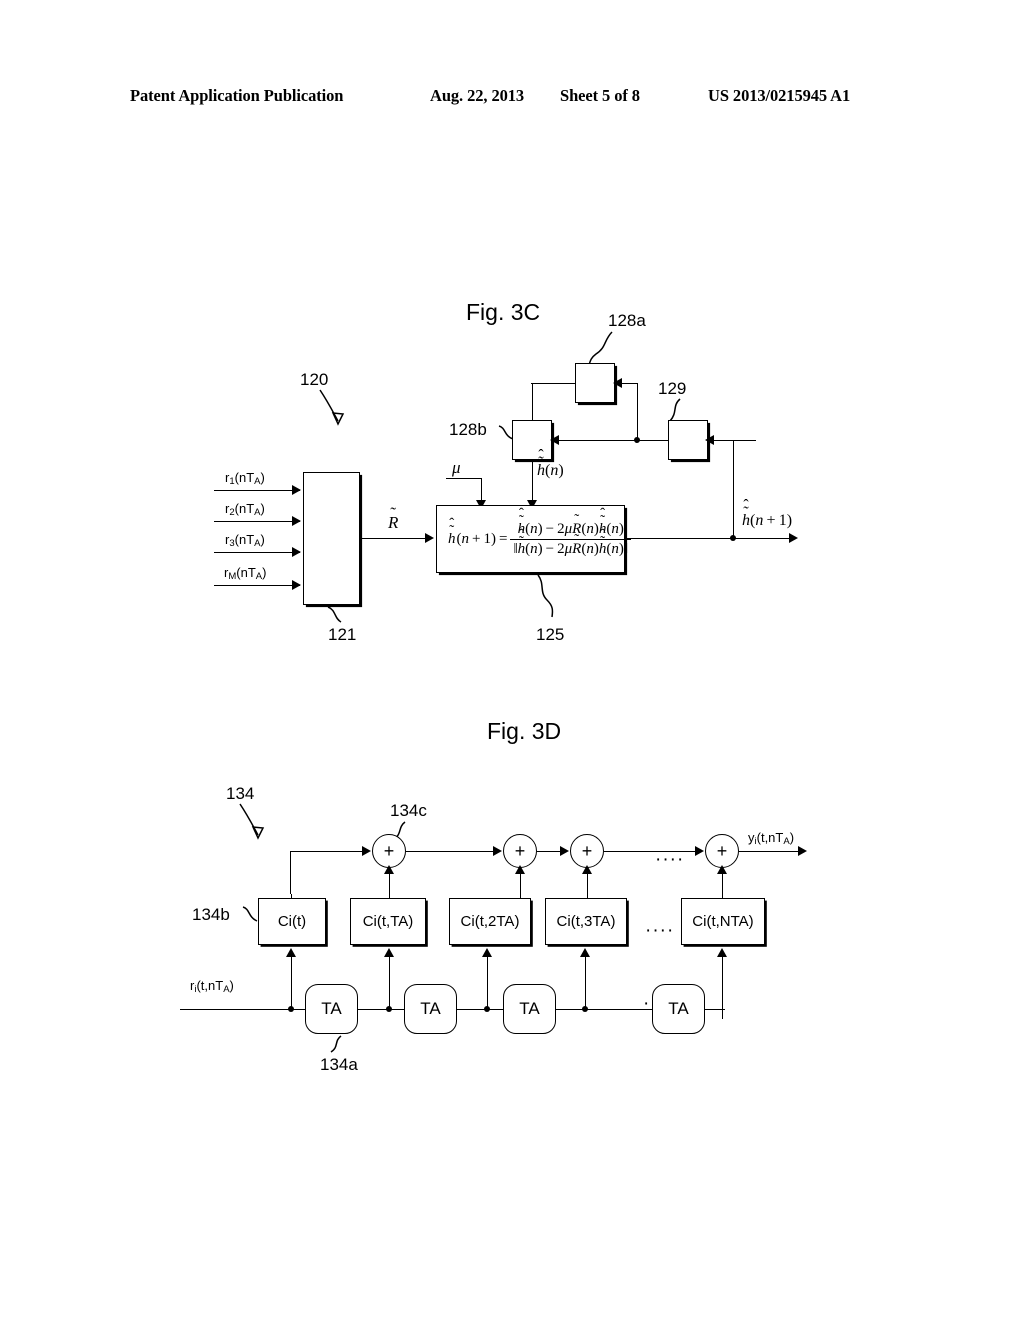  Describe the element at coordinates (767, 516) in the screenshot. I see `signal-h-n-plus-1: ̂˜h(n + 1)` at that location.